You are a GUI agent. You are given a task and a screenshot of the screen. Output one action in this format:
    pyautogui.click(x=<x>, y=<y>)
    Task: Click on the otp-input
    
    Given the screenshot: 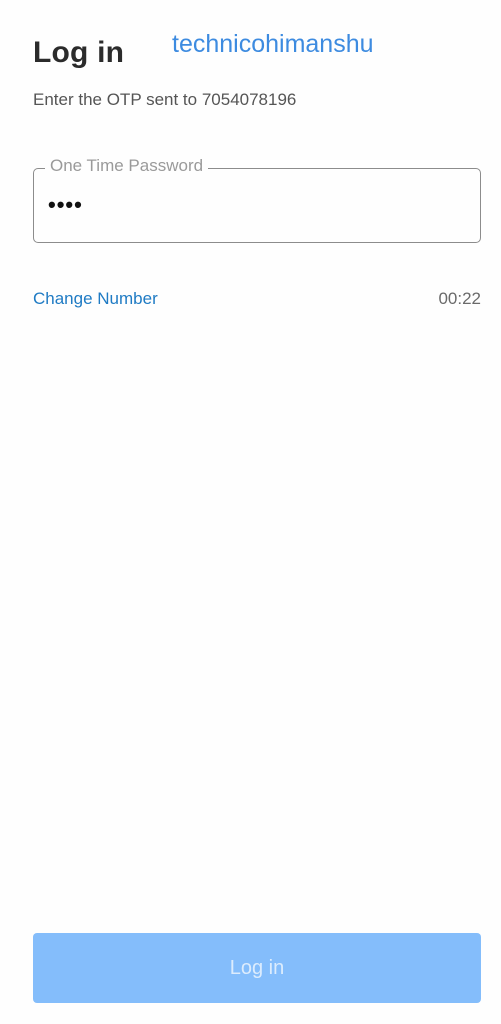 What is the action you would take?
    pyautogui.click(x=253, y=205)
    